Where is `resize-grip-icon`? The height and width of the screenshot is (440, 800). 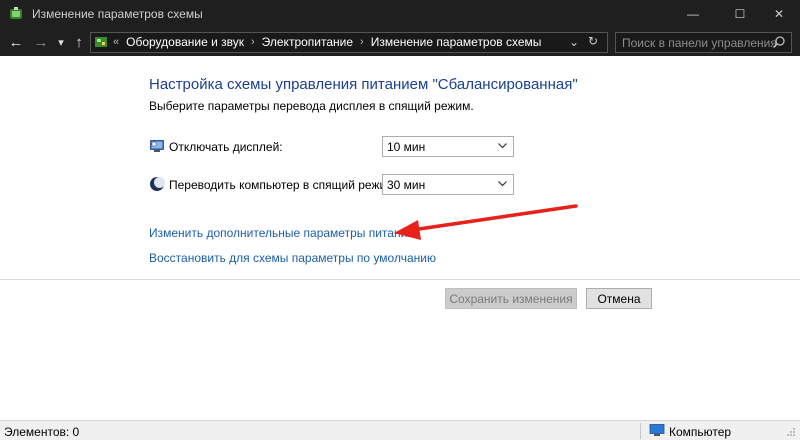 resize-grip-icon is located at coordinates (791, 432).